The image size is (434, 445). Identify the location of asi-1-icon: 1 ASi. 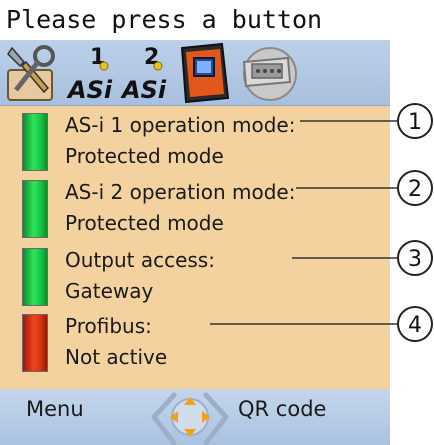
(91, 73).